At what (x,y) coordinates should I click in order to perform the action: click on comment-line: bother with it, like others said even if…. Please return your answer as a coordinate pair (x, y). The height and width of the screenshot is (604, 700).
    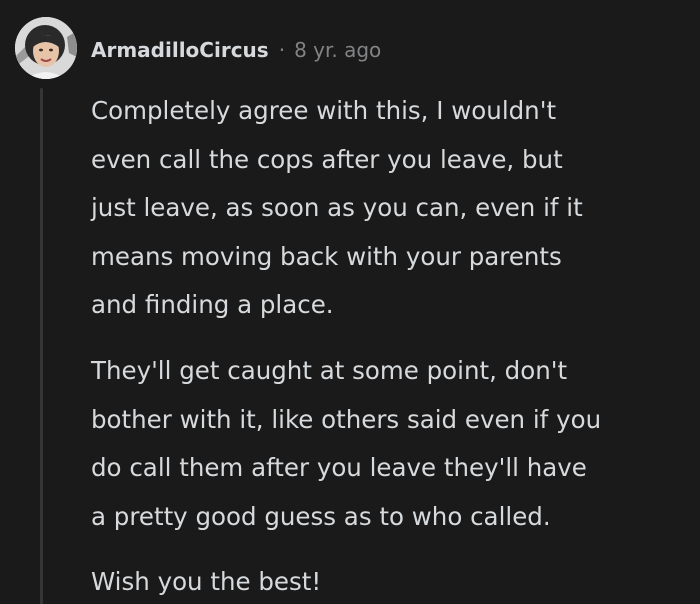
    Looking at the image, I should click on (346, 419).